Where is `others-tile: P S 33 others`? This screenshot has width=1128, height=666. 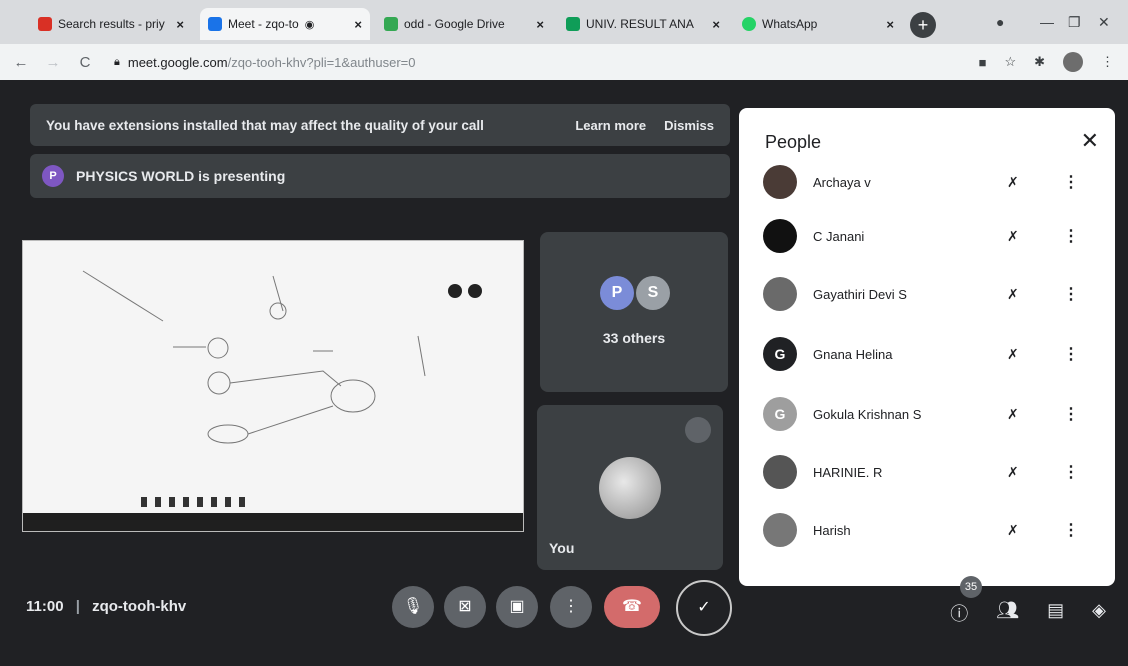 others-tile: P S 33 others is located at coordinates (634, 312).